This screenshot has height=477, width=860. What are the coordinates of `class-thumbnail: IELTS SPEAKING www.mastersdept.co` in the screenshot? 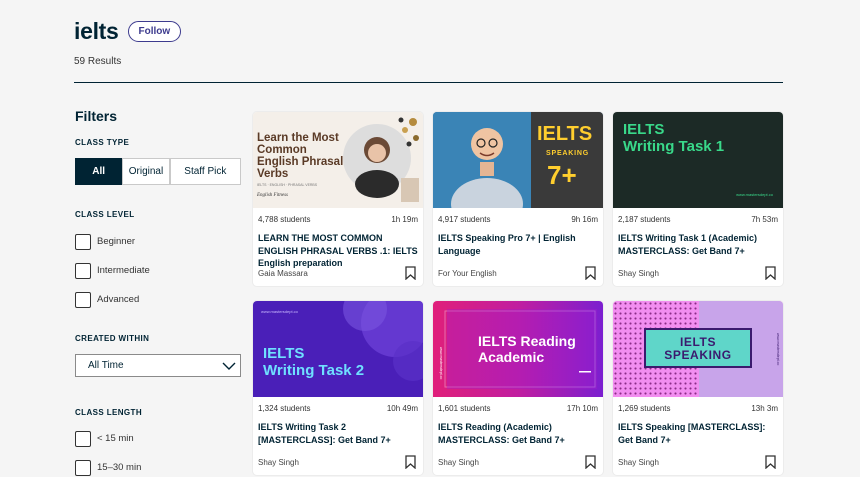 It's located at (698, 349).